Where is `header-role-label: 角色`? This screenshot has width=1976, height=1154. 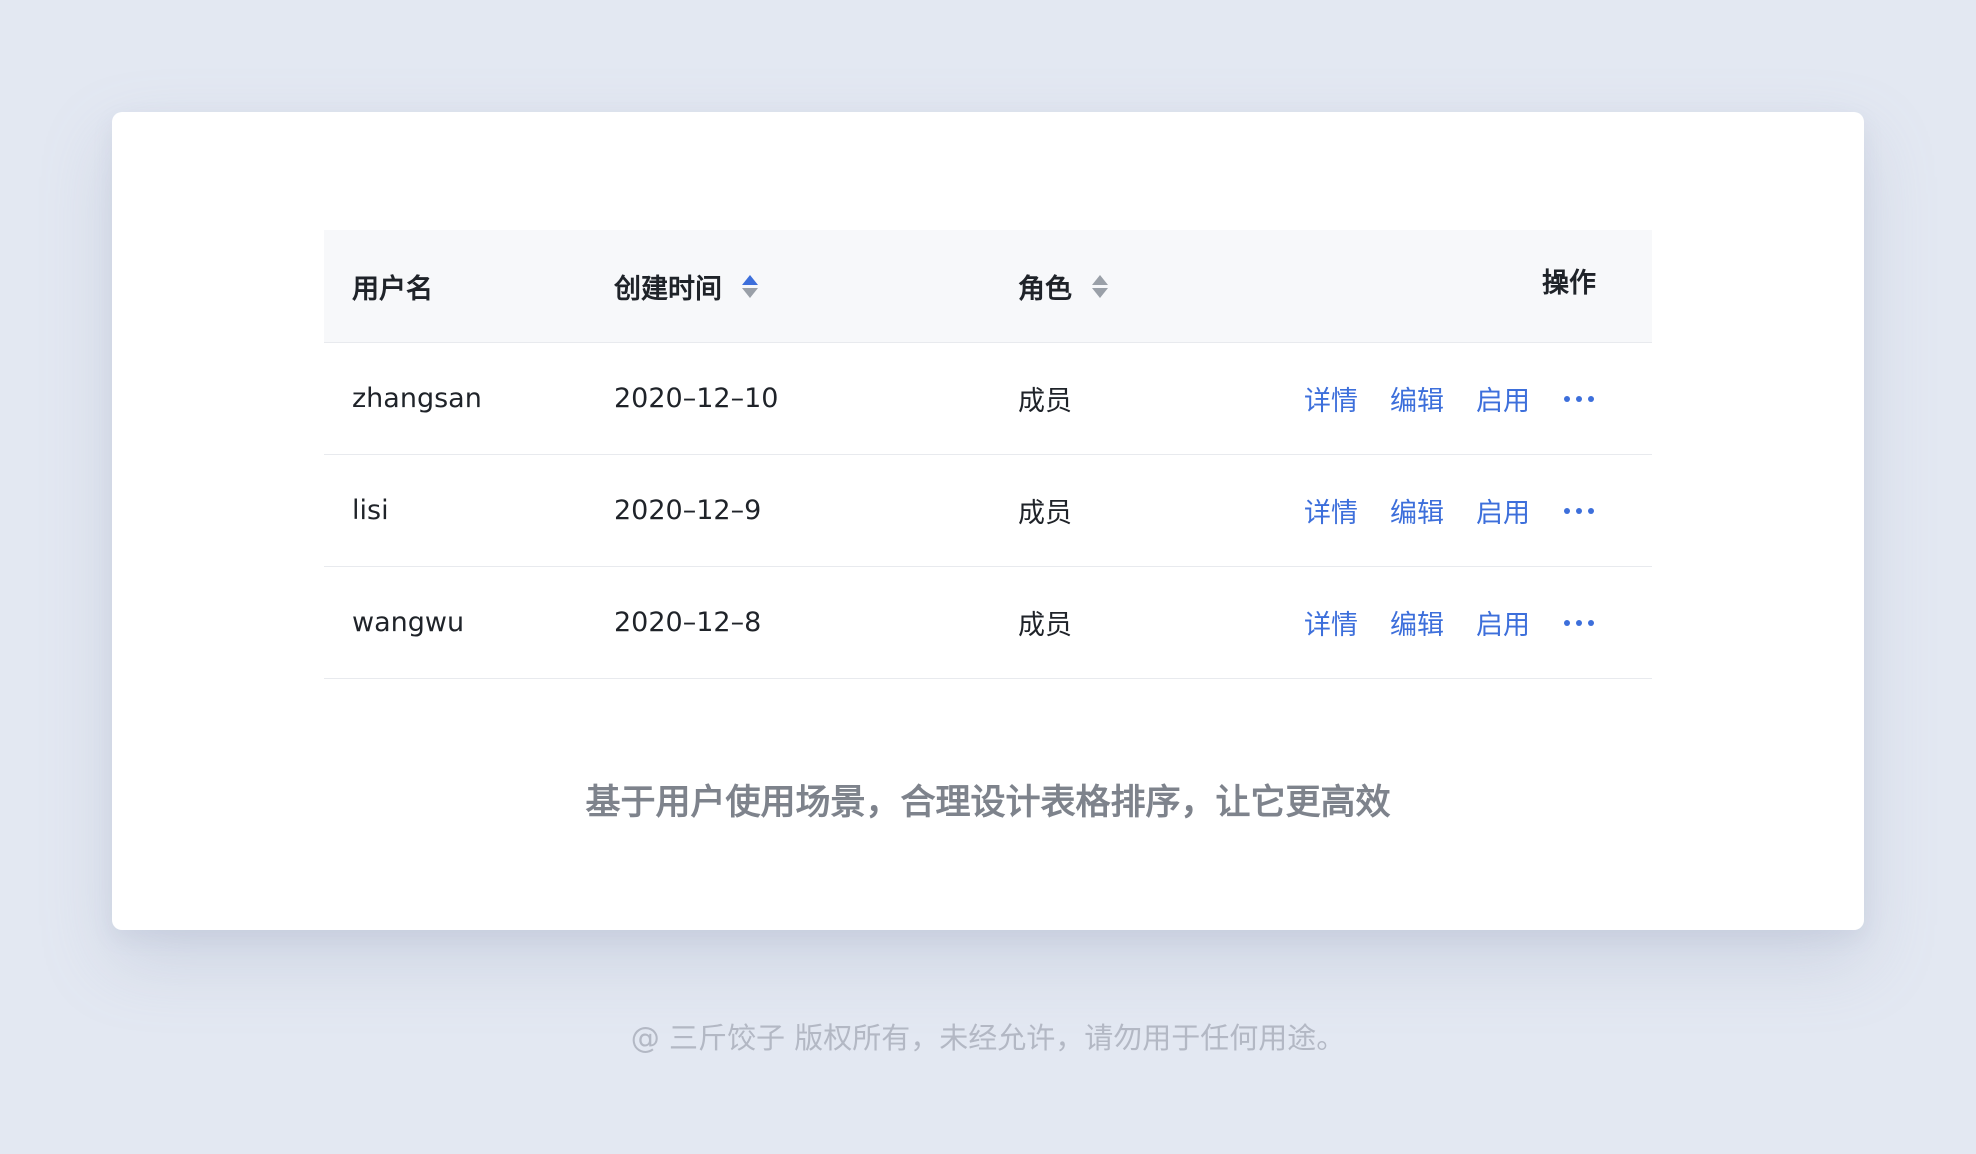 header-role-label: 角色 is located at coordinates (1045, 289).